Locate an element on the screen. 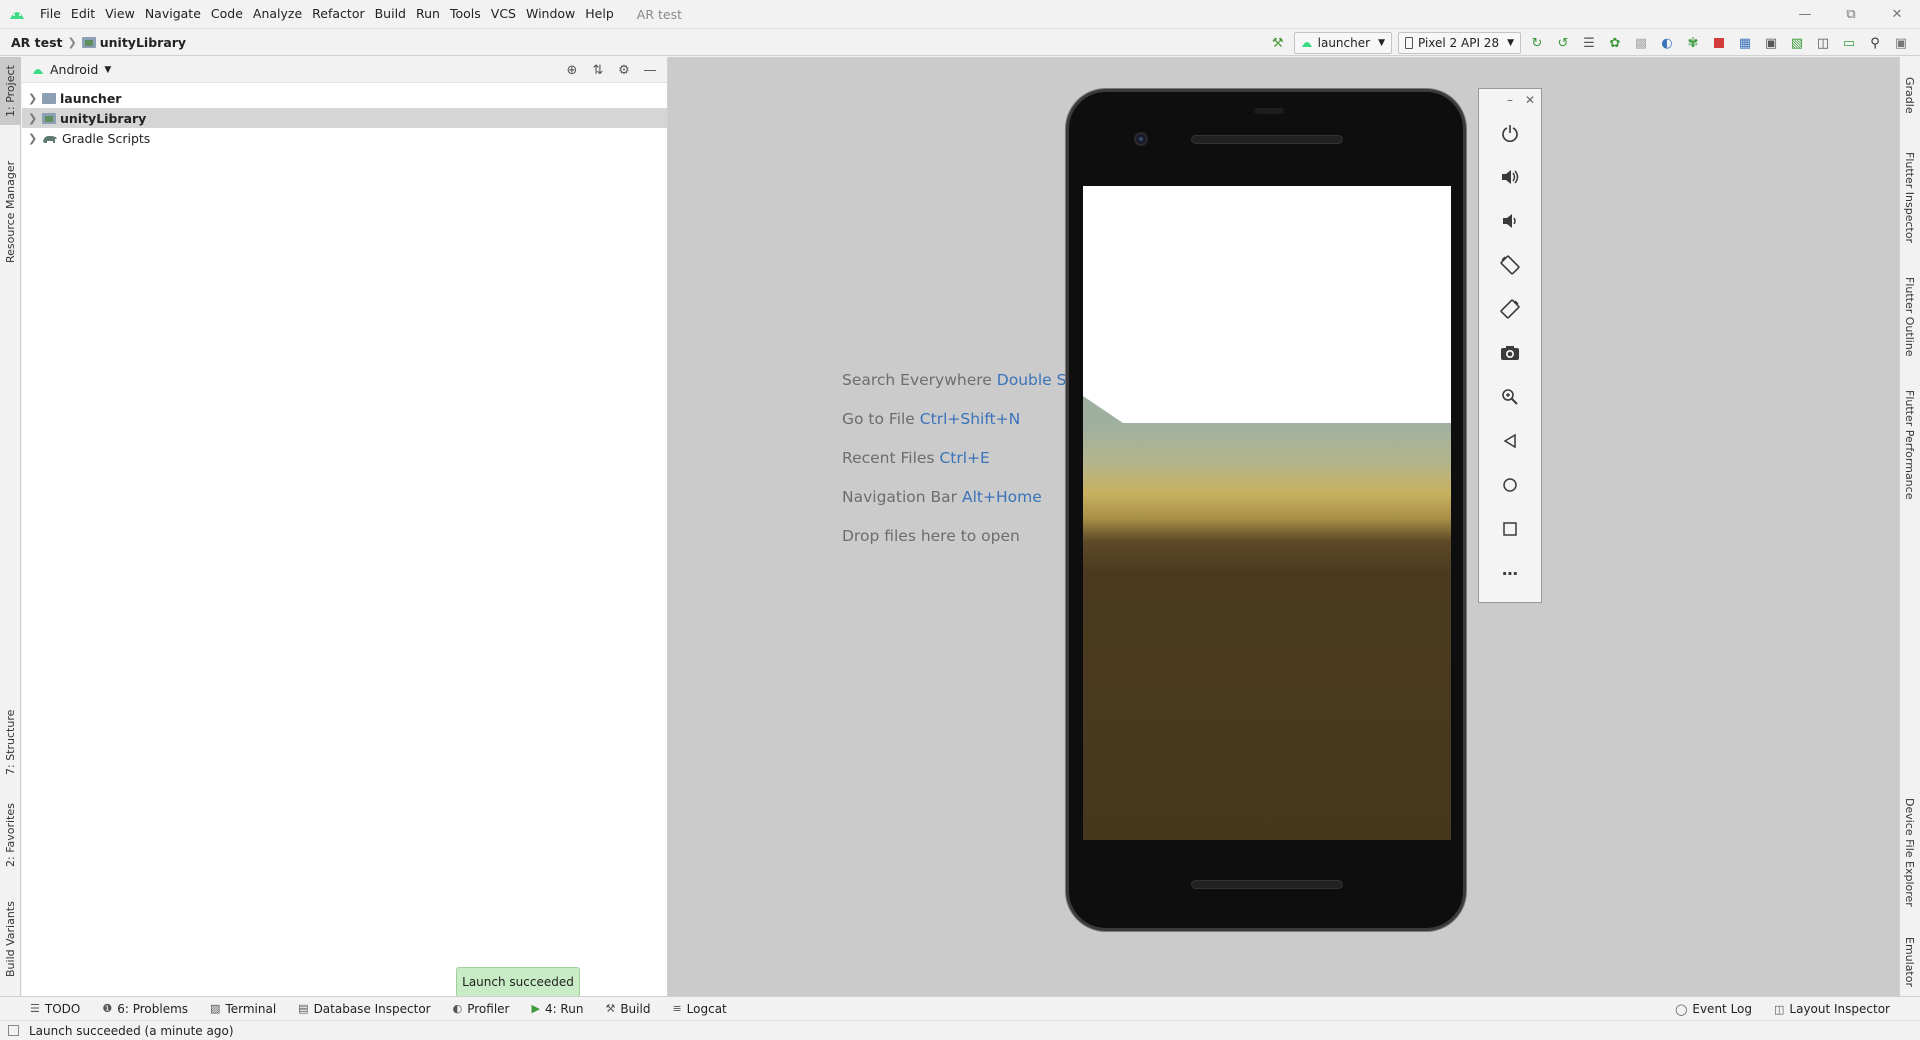 The height and width of the screenshot is (1040, 1920). menu-window: Window is located at coordinates (550, 14).